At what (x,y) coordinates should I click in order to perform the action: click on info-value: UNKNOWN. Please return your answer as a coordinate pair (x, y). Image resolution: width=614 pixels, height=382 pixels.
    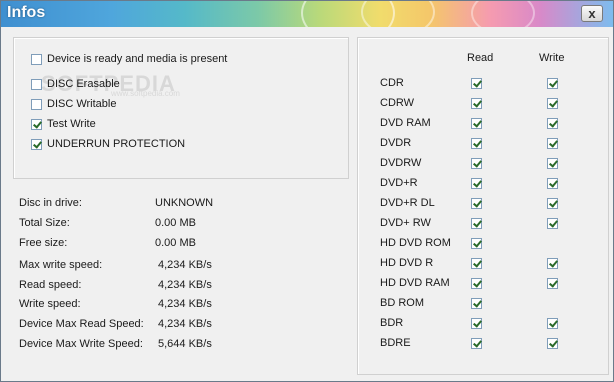
    Looking at the image, I should click on (184, 203).